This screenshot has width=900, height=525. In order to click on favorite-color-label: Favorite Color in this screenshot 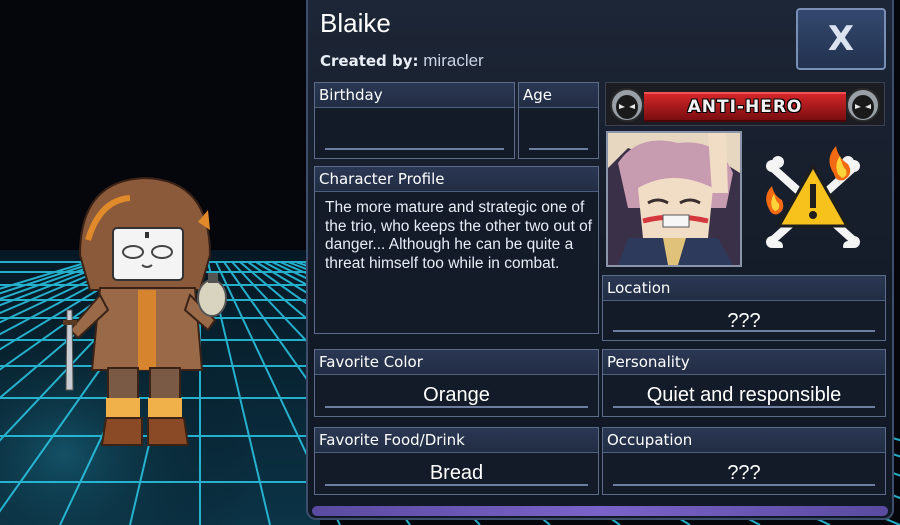, I will do `click(456, 362)`.